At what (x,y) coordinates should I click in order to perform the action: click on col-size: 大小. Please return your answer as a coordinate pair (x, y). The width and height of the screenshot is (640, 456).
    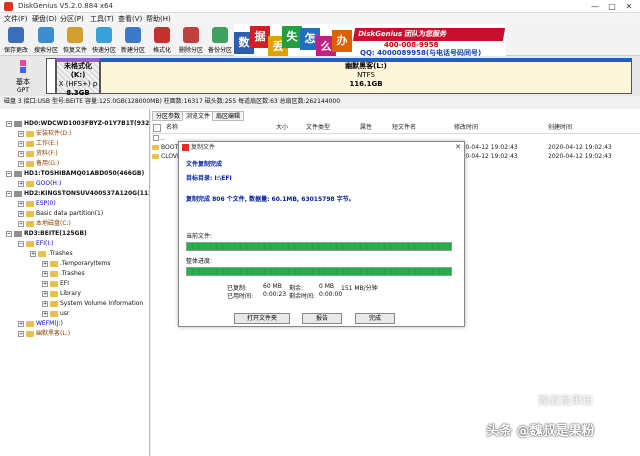
    Looking at the image, I should click on (282, 128).